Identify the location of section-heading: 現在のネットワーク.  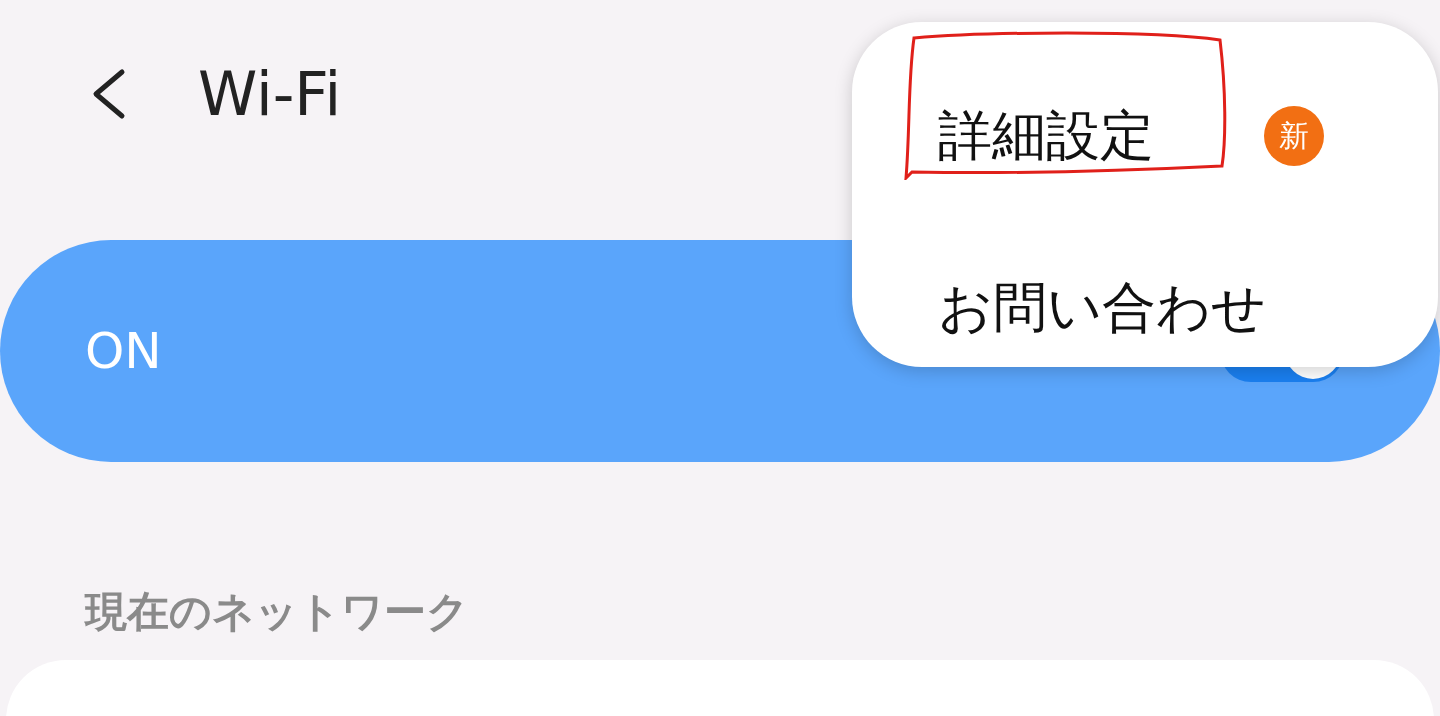
(277, 612).